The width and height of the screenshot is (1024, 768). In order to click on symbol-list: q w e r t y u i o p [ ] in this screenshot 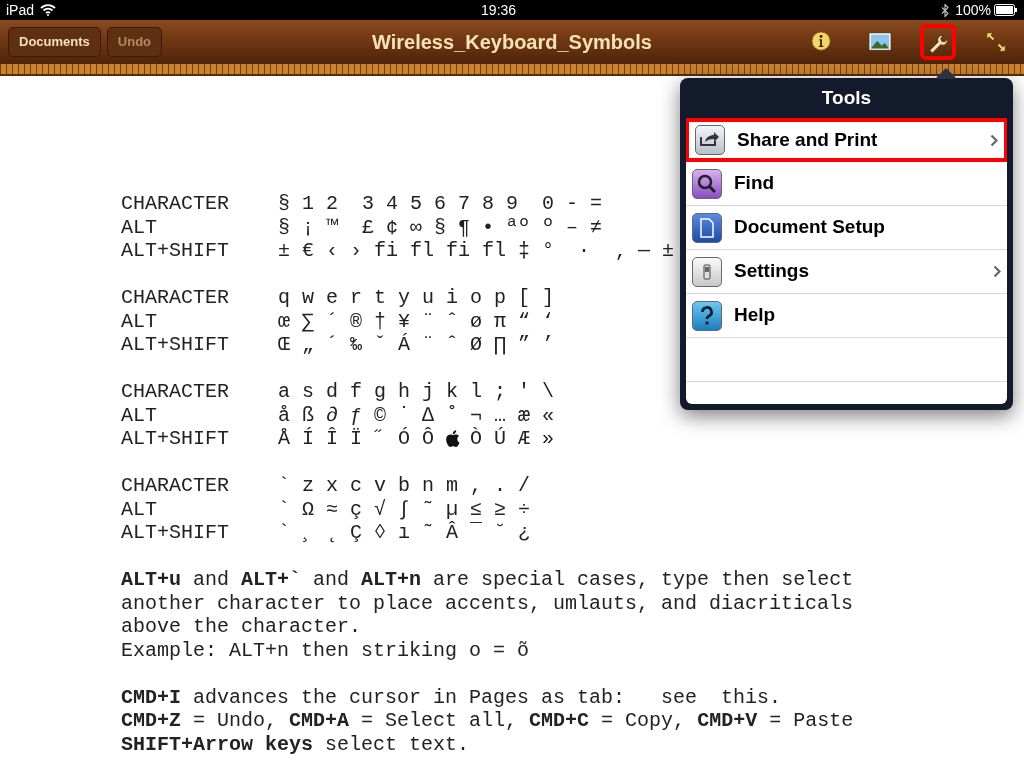, I will do `click(416, 298)`.